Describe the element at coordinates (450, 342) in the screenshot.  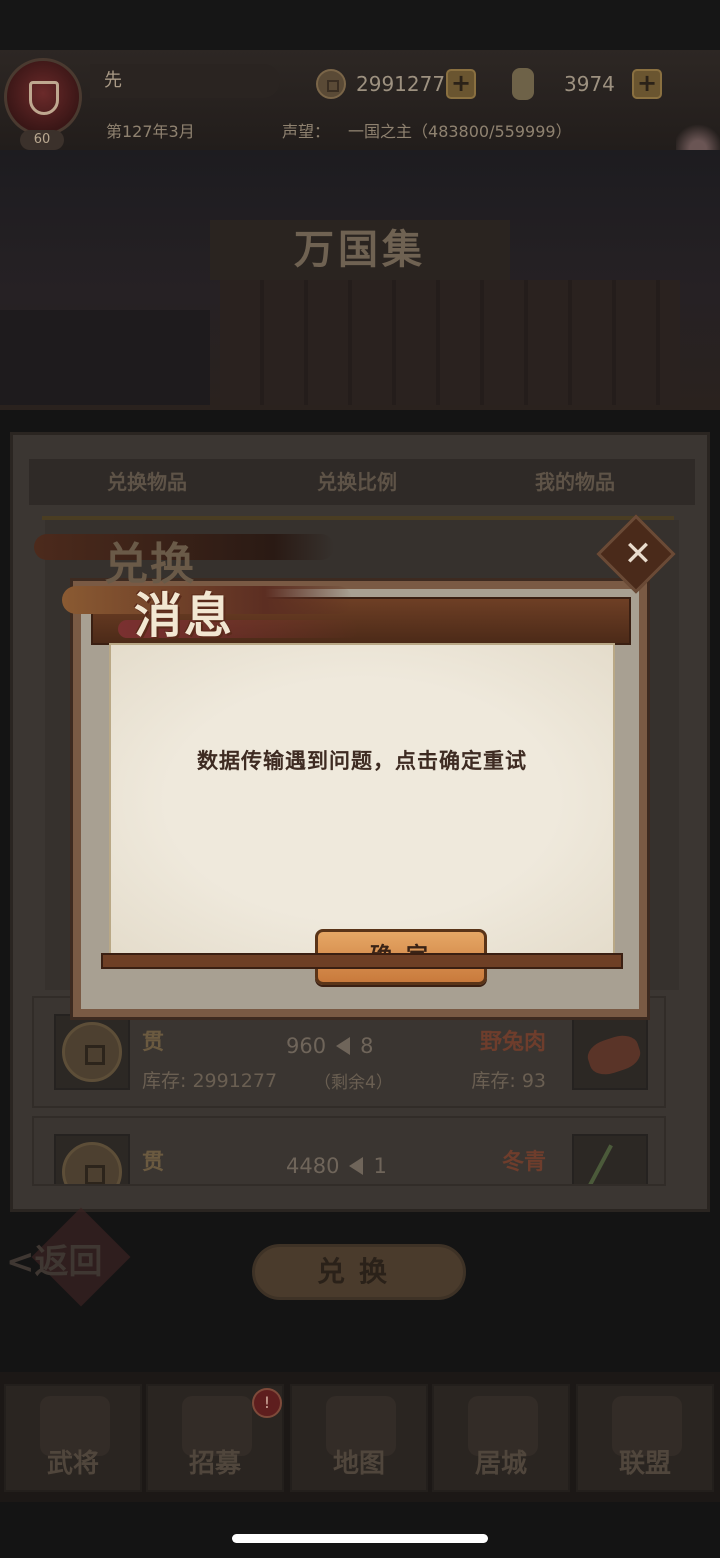
I see `store-front` at that location.